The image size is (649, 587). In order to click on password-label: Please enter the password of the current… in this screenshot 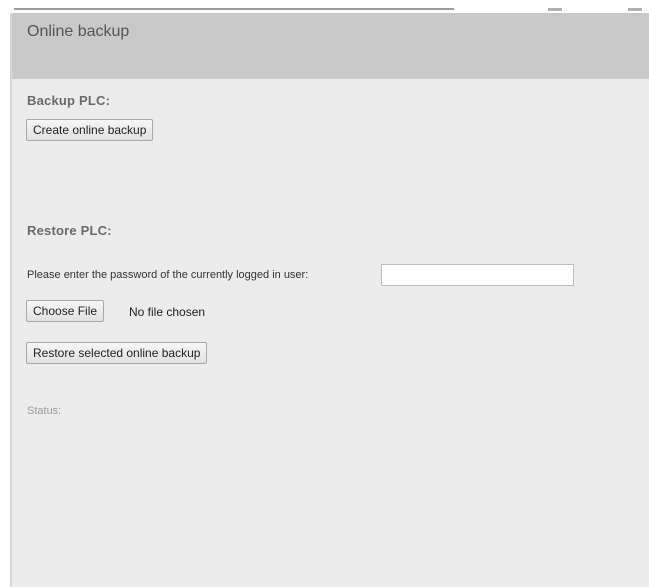, I will do `click(168, 275)`.